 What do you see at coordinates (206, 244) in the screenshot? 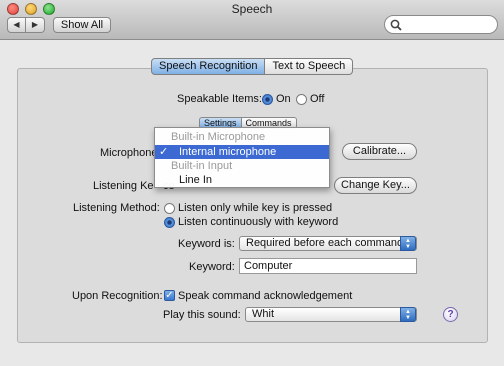
I see `keyword-is-label: Keyword is:` at bounding box center [206, 244].